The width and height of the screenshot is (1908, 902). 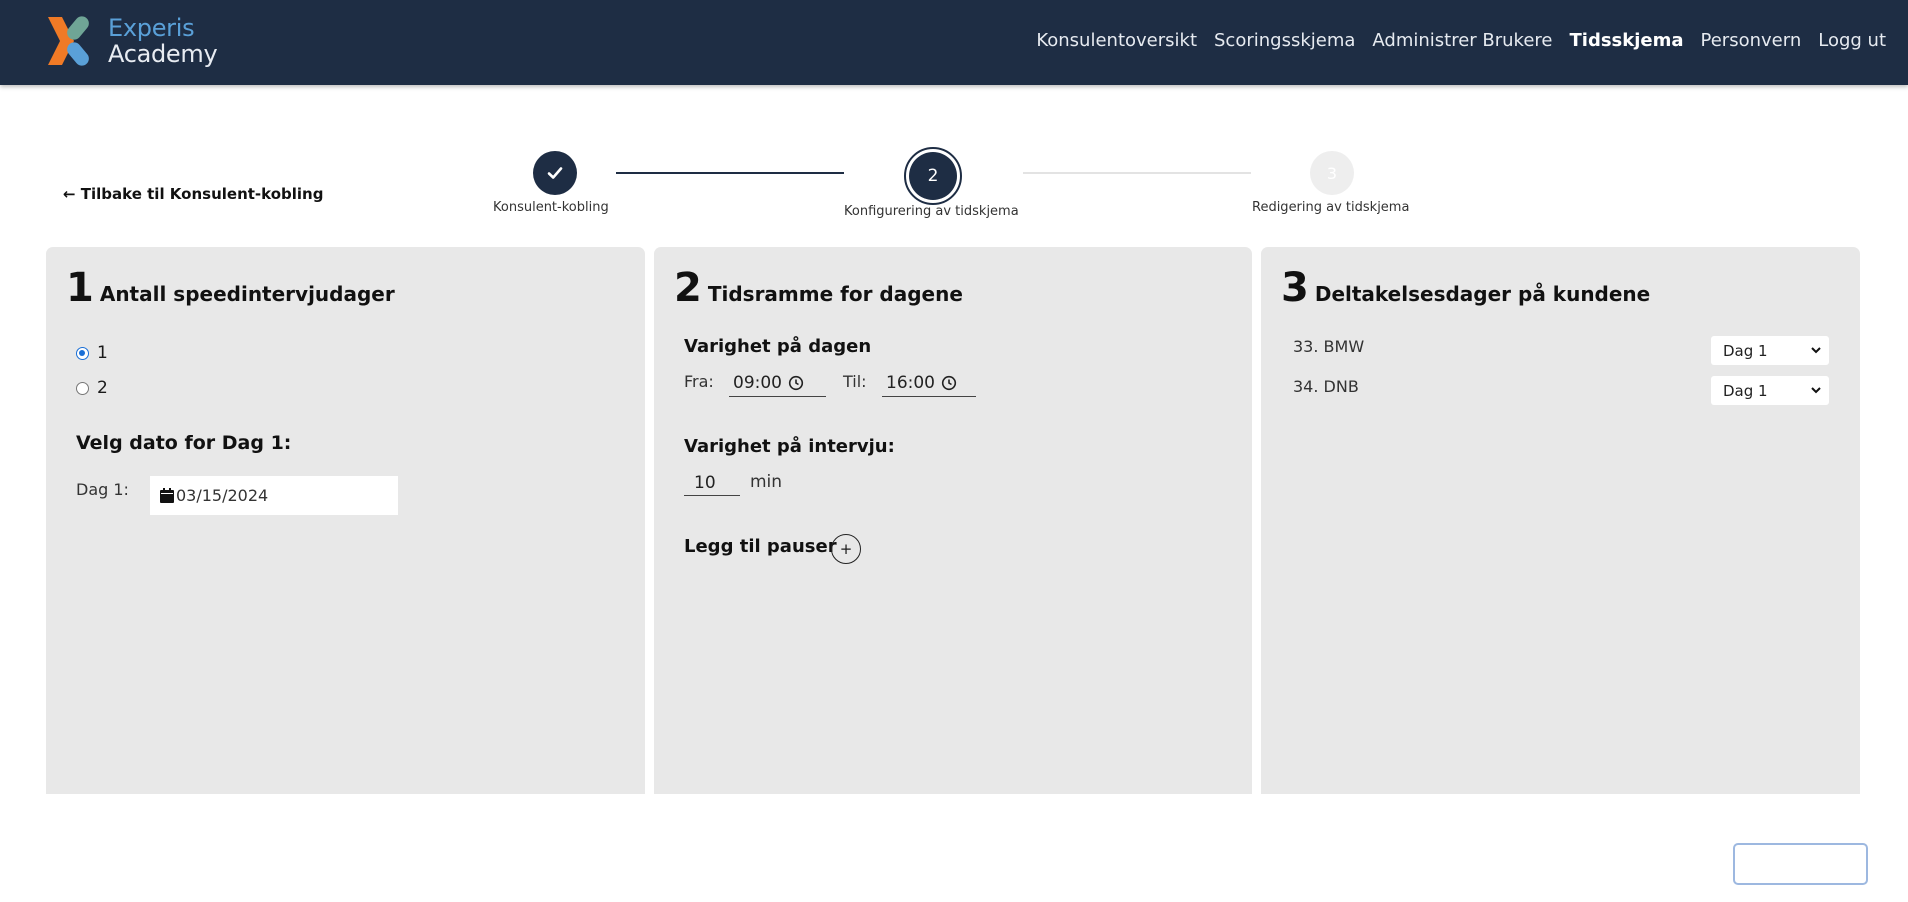 I want to click on add-break-button: +, so click(x=846, y=549).